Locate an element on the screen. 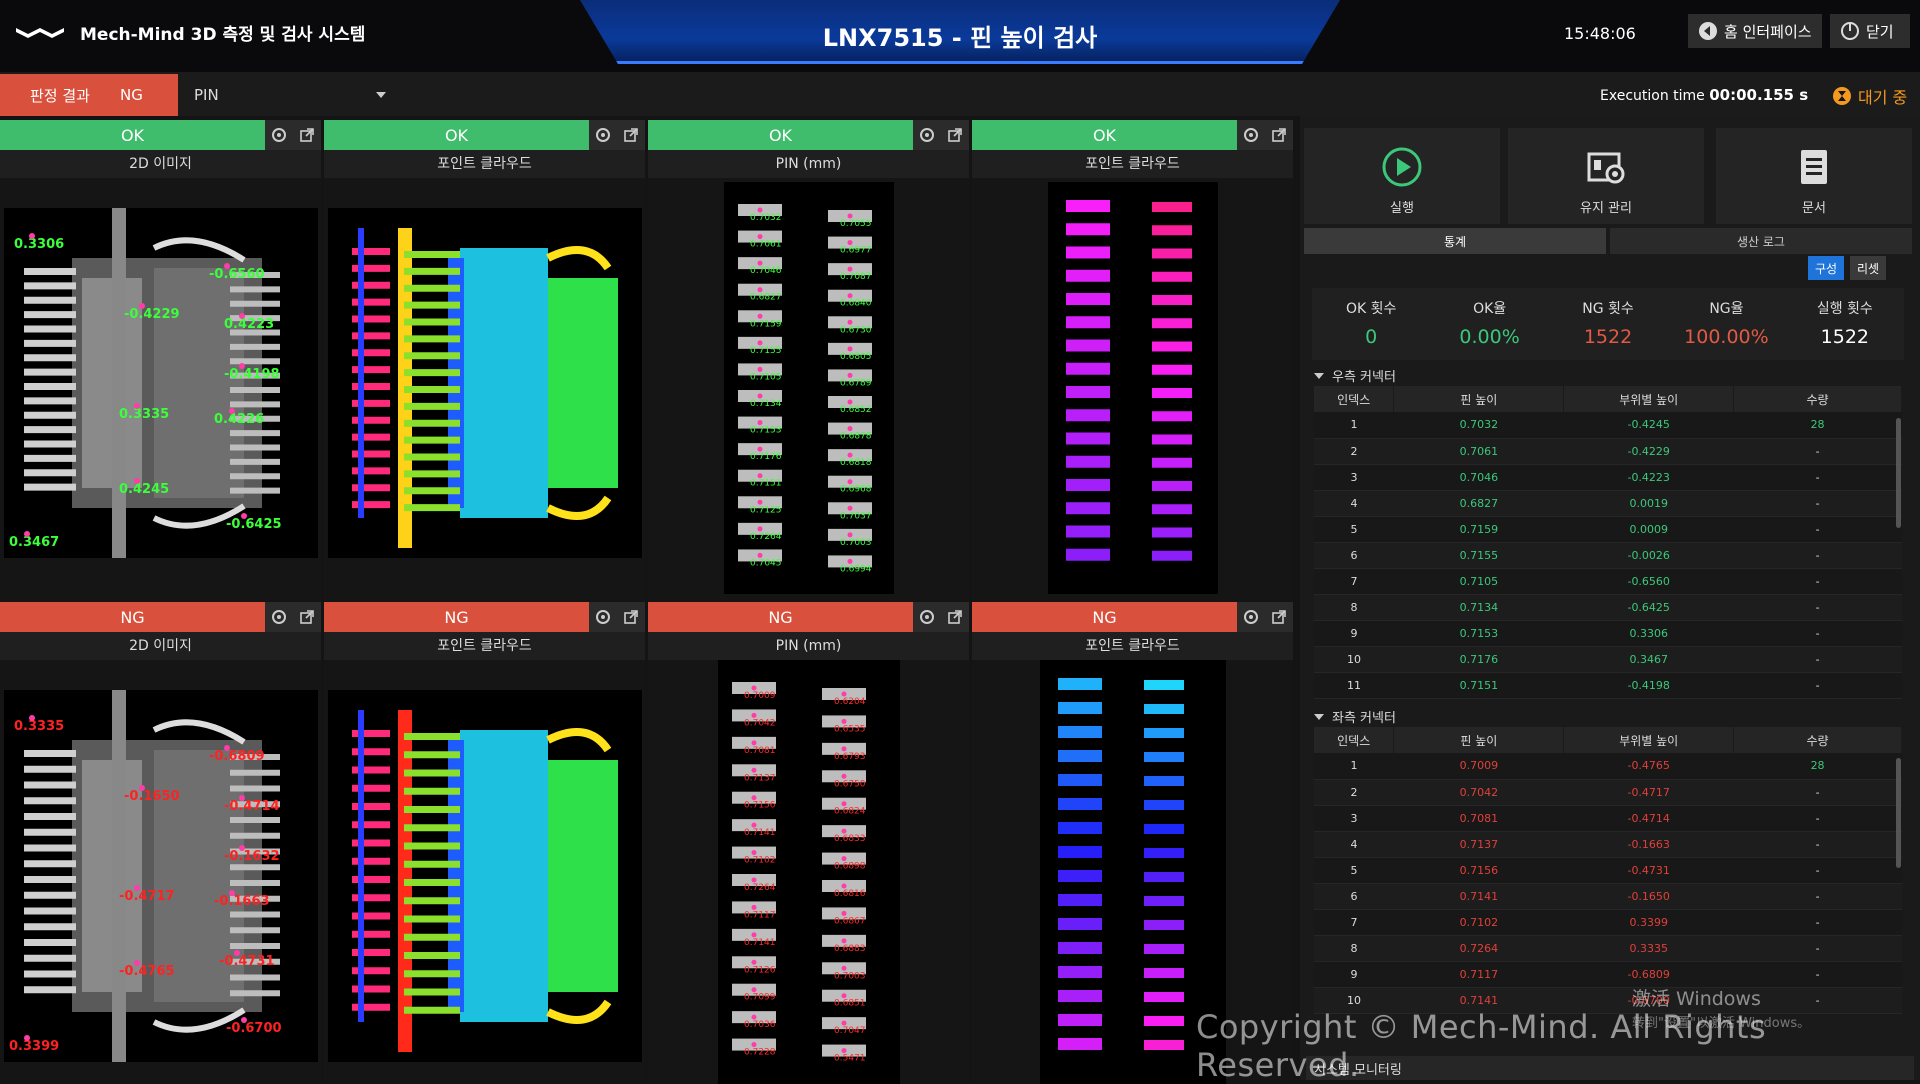 This screenshot has width=1920, height=1084. pin-value-label: 0.6898 is located at coordinates (850, 867).